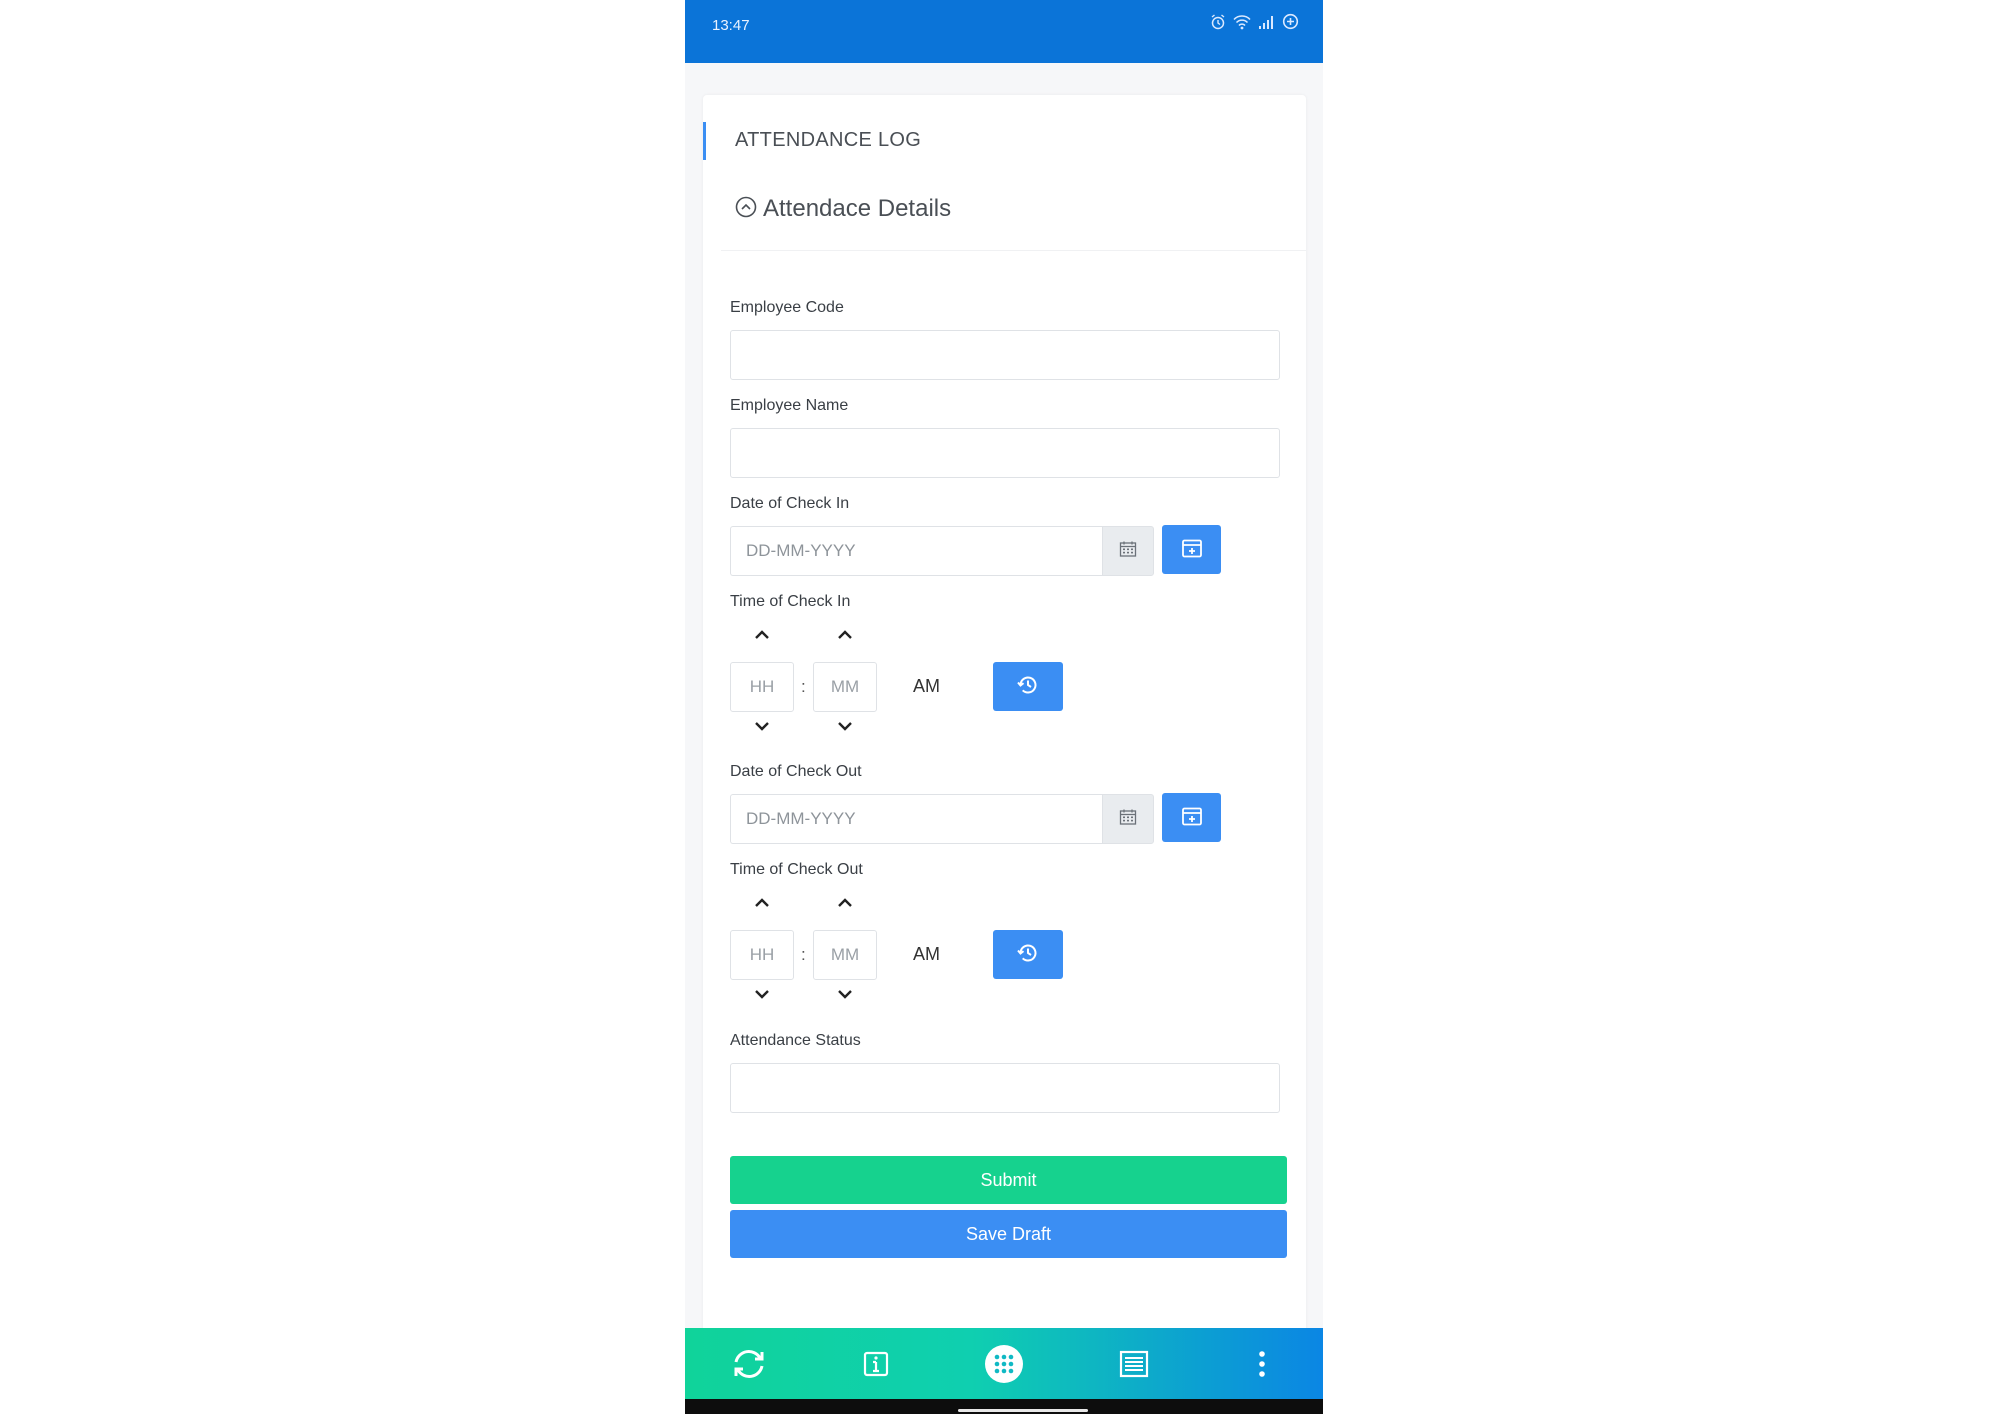  I want to click on home-gesture-handle, so click(1023, 1410).